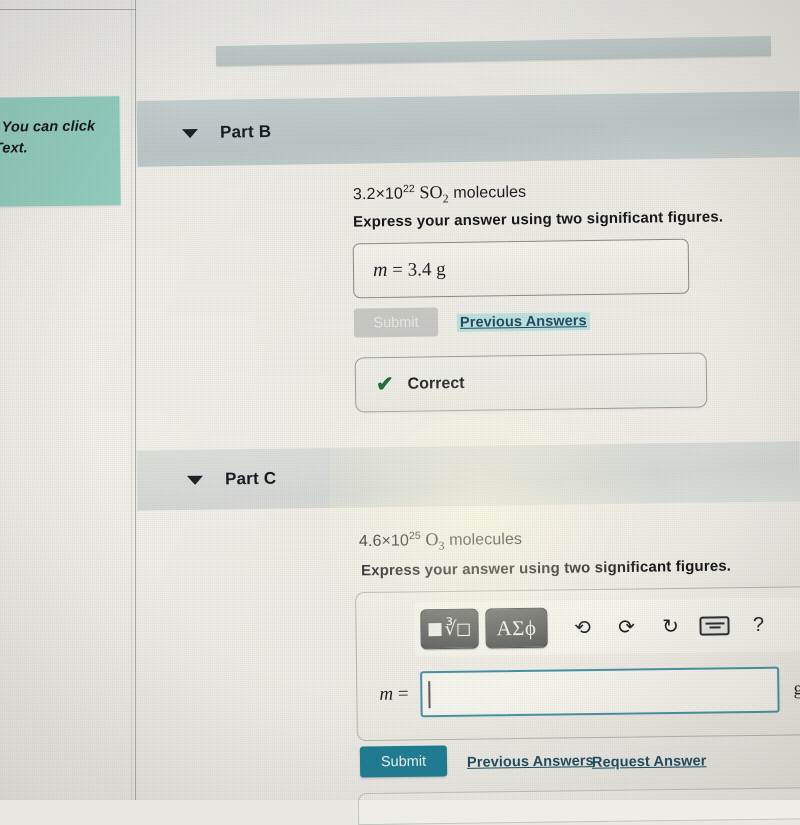 This screenshot has height=825, width=800. What do you see at coordinates (48, 137) in the screenshot?
I see `hint-callout-text: . You can click Text.` at bounding box center [48, 137].